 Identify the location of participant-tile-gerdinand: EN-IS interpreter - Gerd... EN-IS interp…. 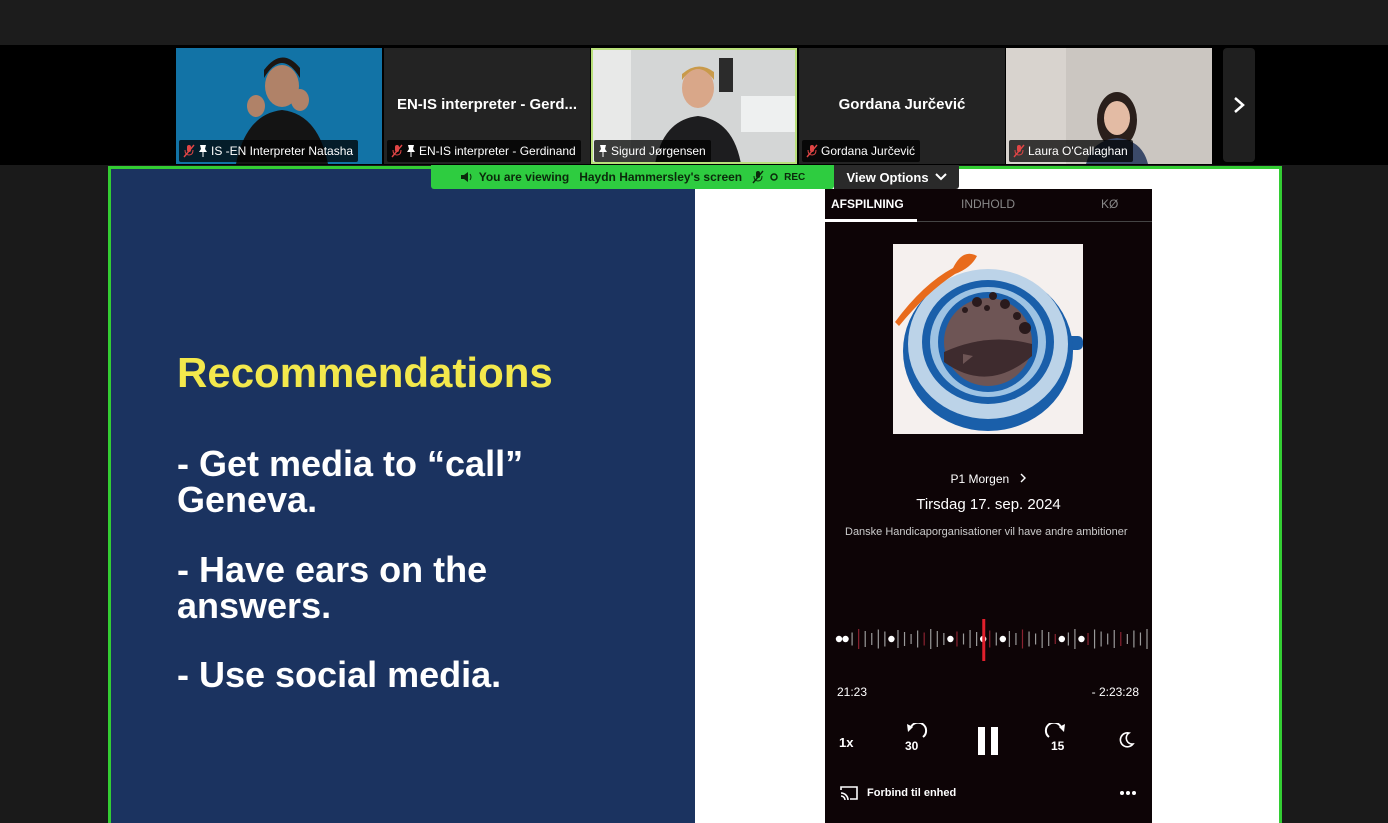
(487, 106).